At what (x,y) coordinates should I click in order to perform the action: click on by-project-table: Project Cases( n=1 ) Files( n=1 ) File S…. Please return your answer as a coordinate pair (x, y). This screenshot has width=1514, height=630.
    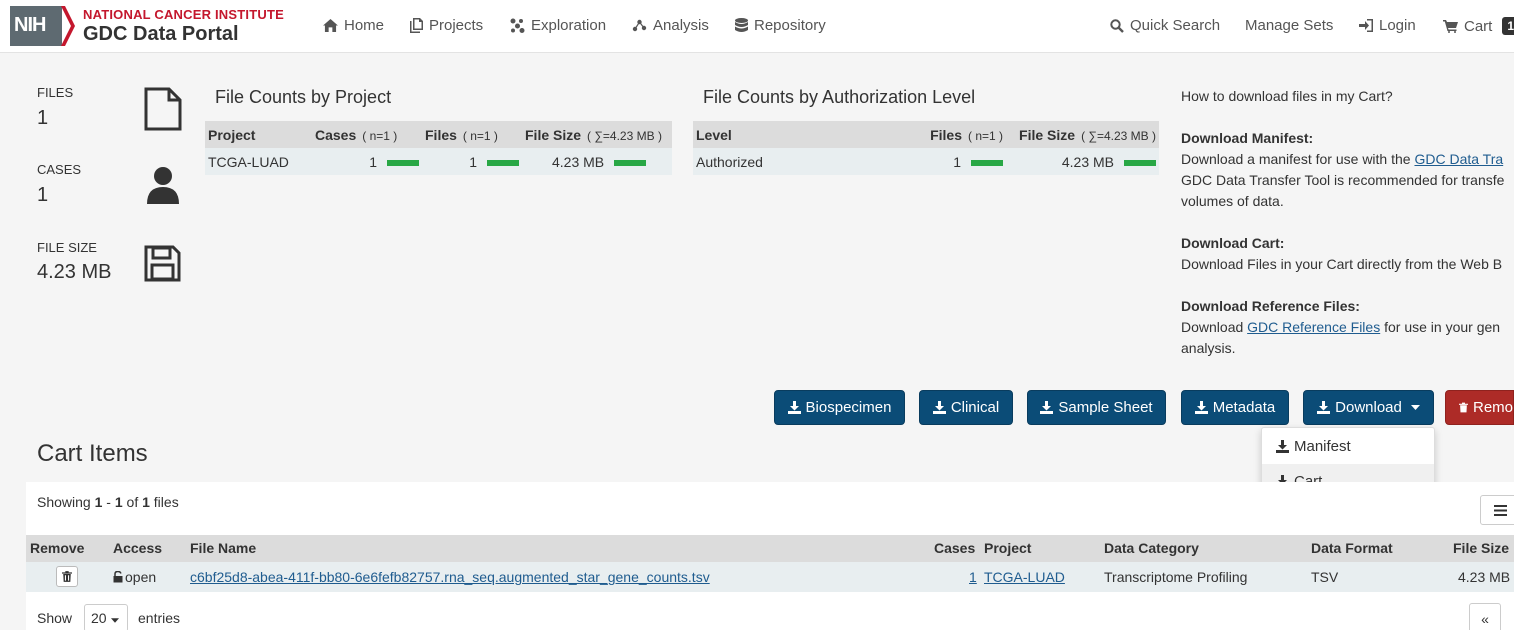
    Looking at the image, I should click on (438, 148).